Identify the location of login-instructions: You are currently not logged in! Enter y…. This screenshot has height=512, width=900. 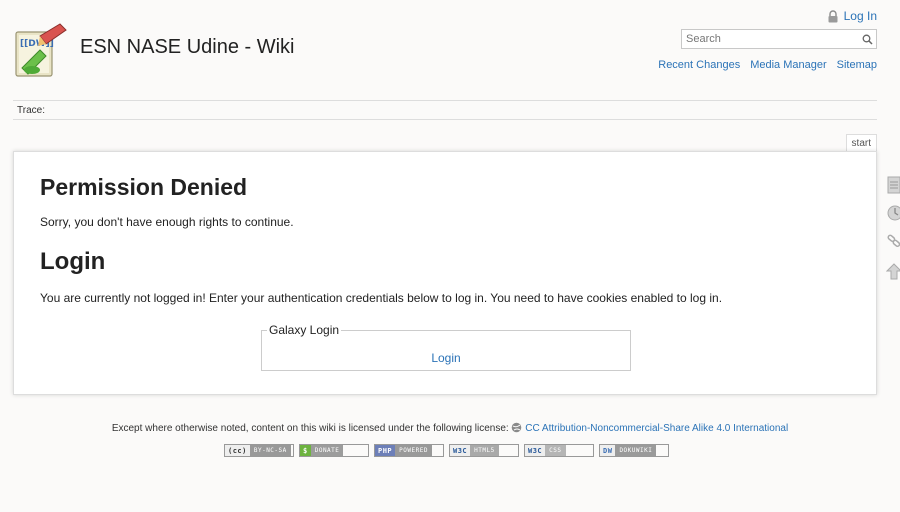
(381, 298).